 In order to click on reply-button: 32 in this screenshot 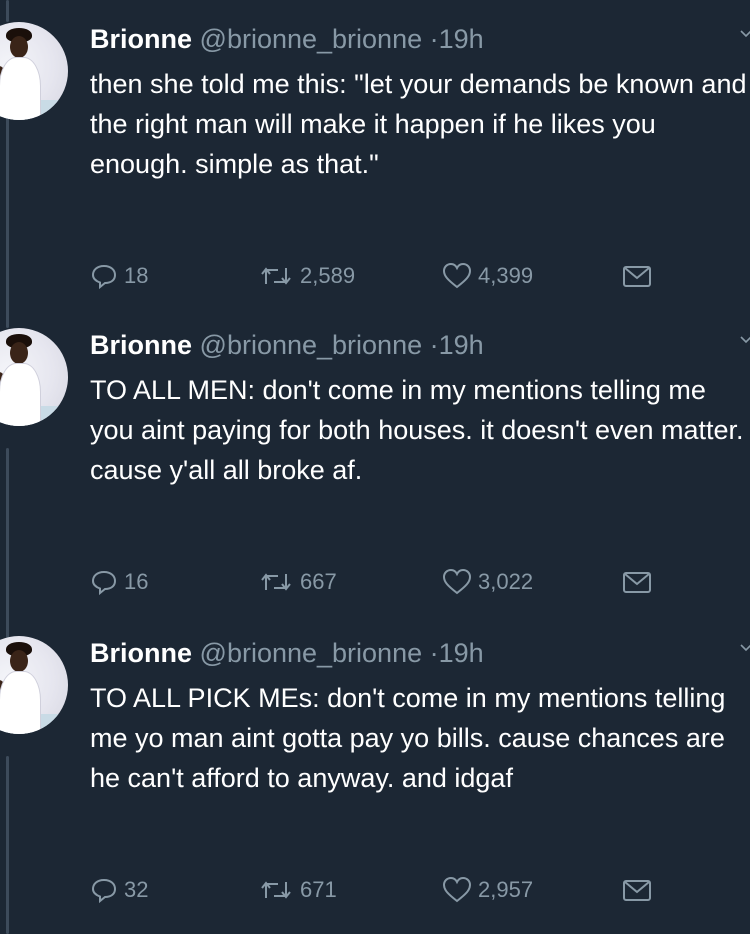, I will do `click(119, 890)`.